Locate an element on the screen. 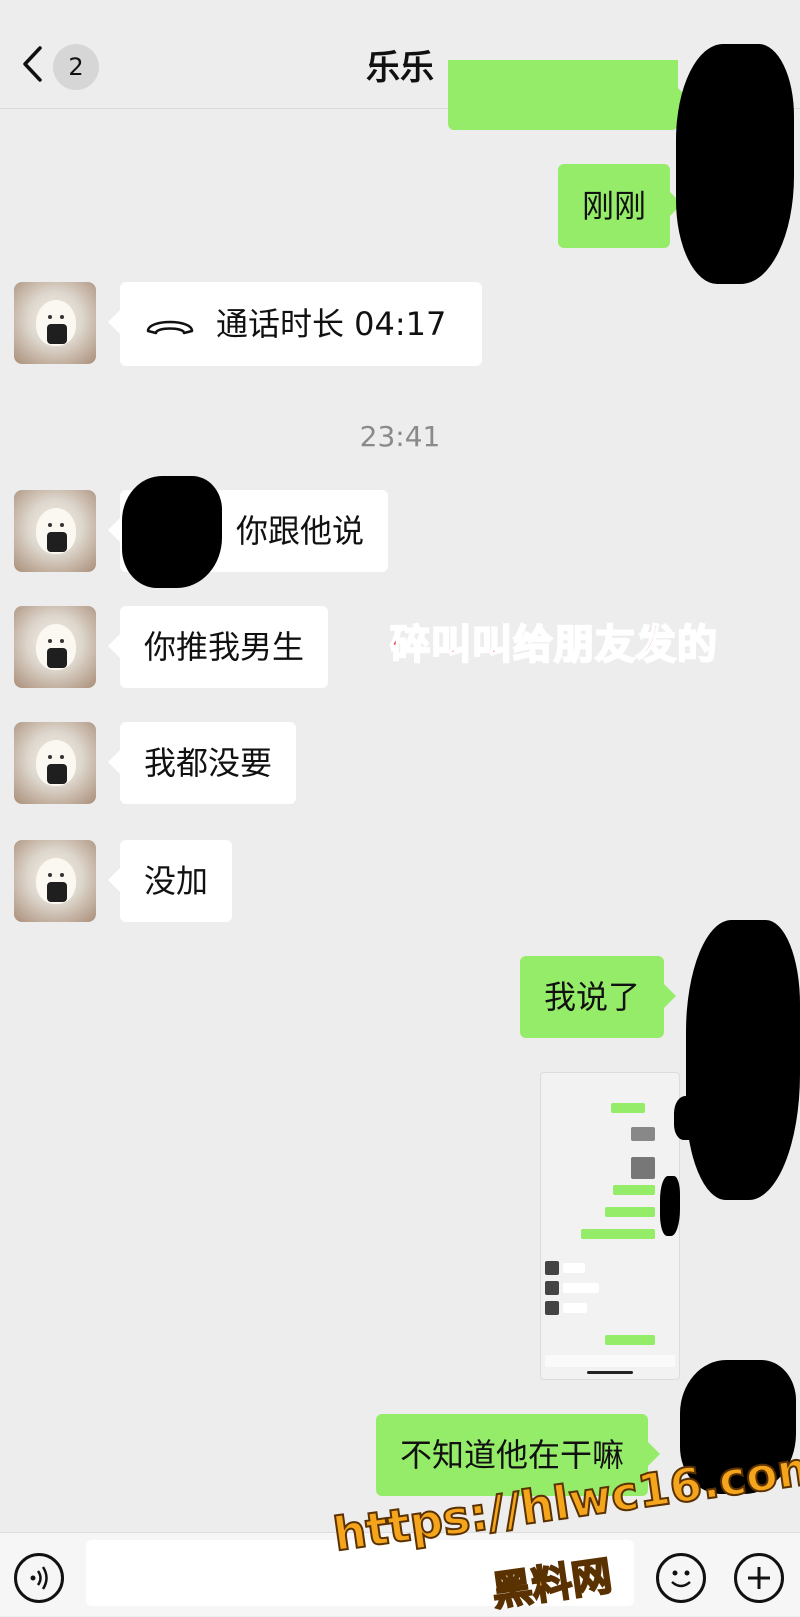 The width and height of the screenshot is (800, 1617). overlay-caption: 碎叫叫给朋友发的 is located at coordinates (553, 645).